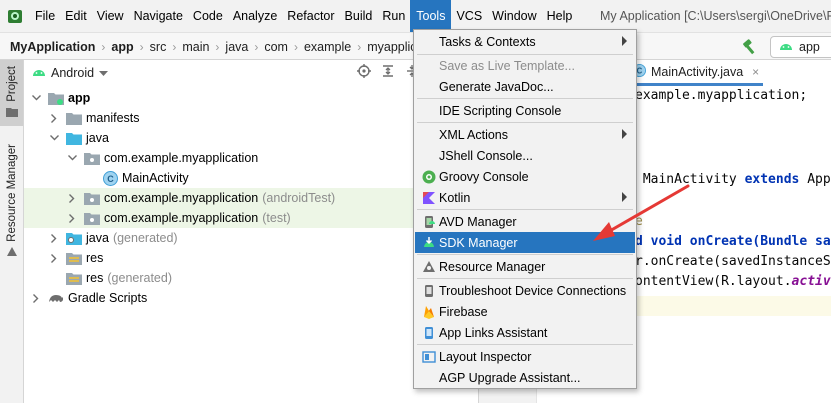  Describe the element at coordinates (469, 16) in the screenshot. I see `menu-vcs: VCS` at that location.